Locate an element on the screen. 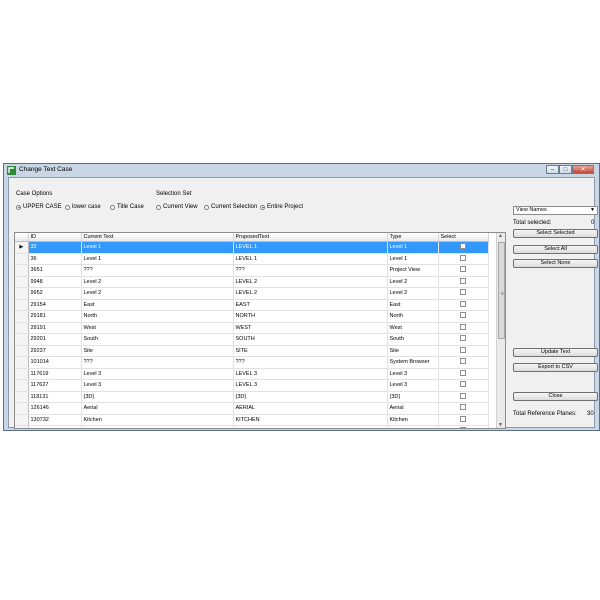 The height and width of the screenshot is (600, 600). cell-id: 29191 is located at coordinates (55, 328).